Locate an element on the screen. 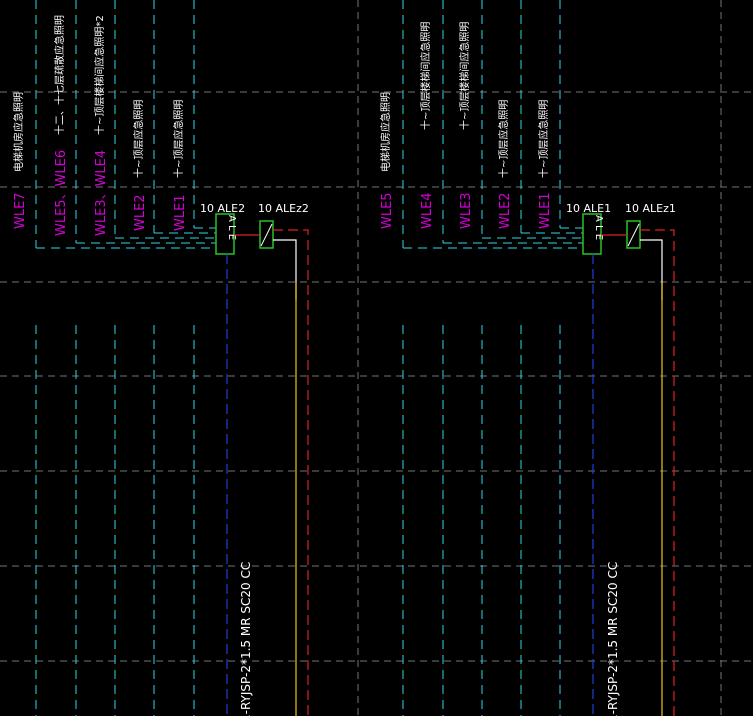  circuit-label: WLE7 is located at coordinates (20, 210).